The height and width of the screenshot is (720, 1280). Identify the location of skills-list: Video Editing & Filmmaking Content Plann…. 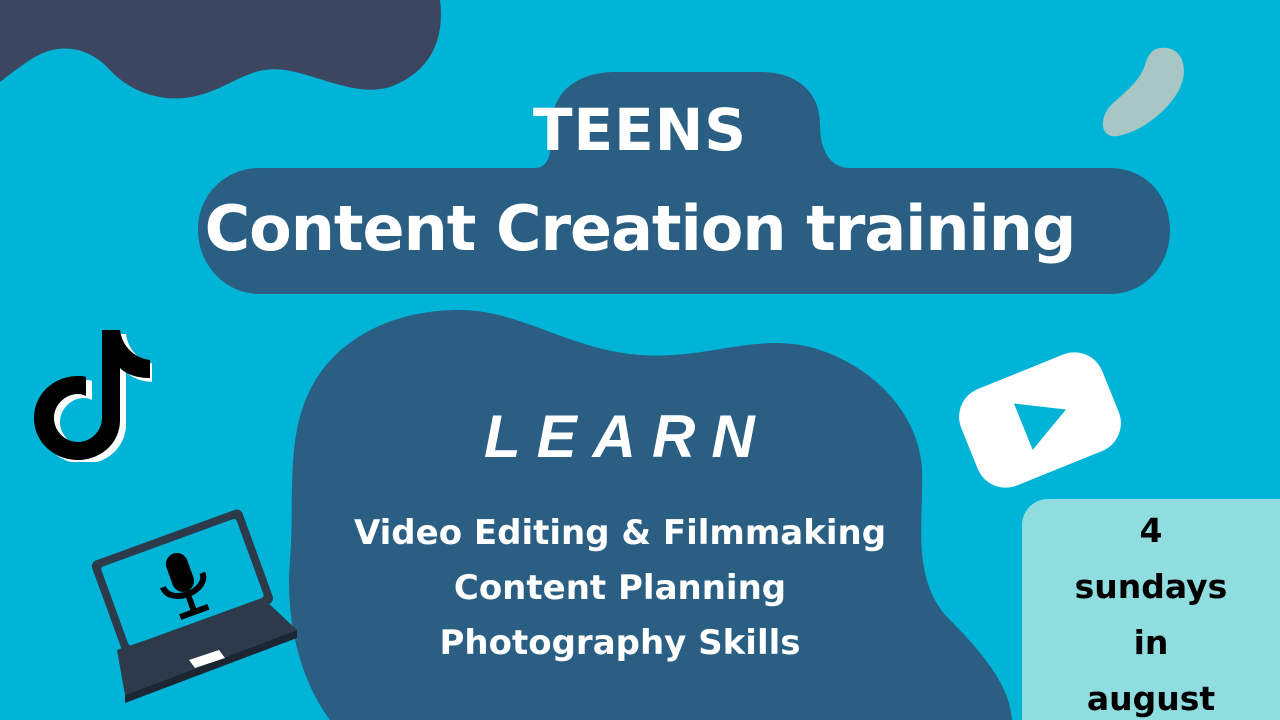
(620, 588).